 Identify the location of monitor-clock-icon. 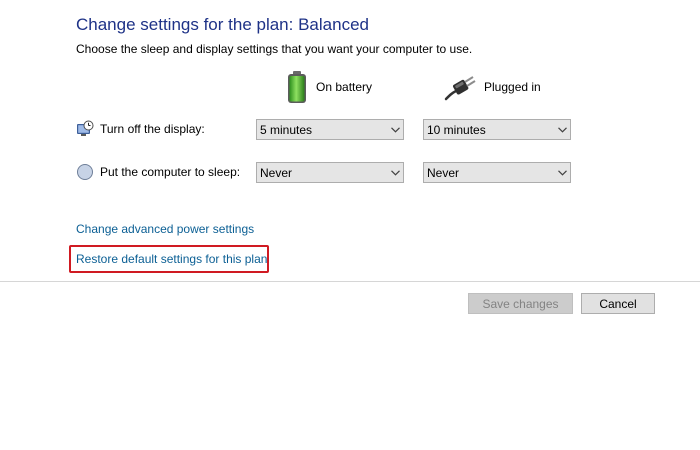
(85, 128).